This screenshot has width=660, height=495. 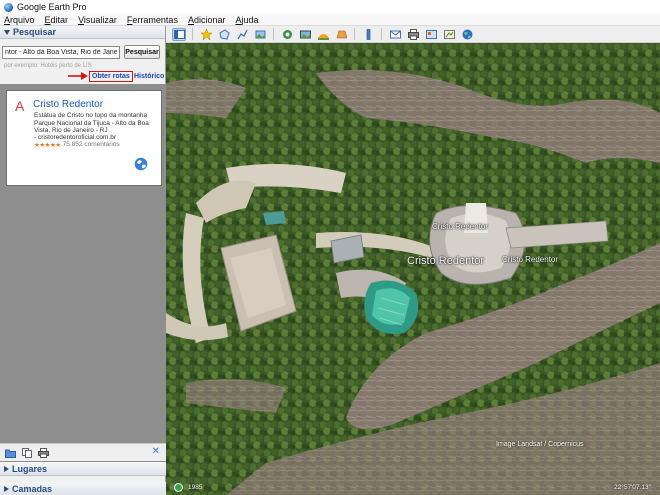 I want to click on search-links-row: Obter rotas Histórico, so click(x=83, y=77).